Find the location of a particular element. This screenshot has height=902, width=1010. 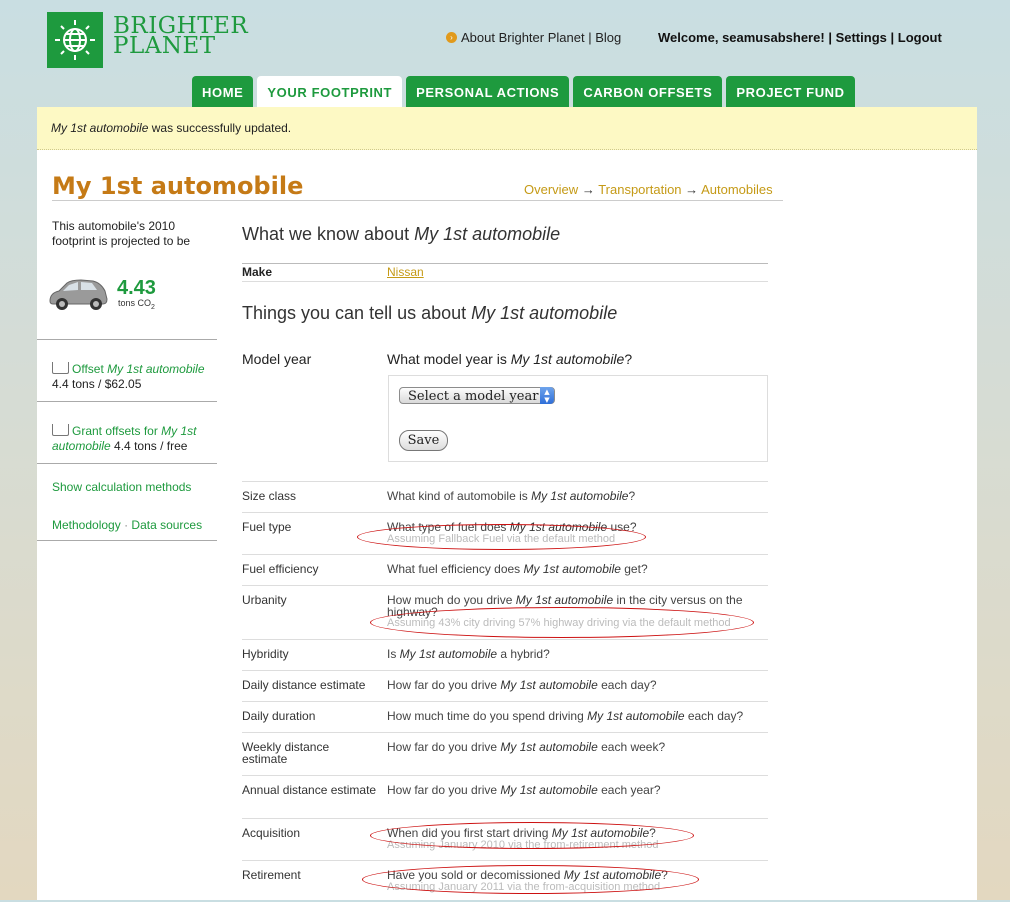

mq-prefix: What model year is is located at coordinates (449, 359).